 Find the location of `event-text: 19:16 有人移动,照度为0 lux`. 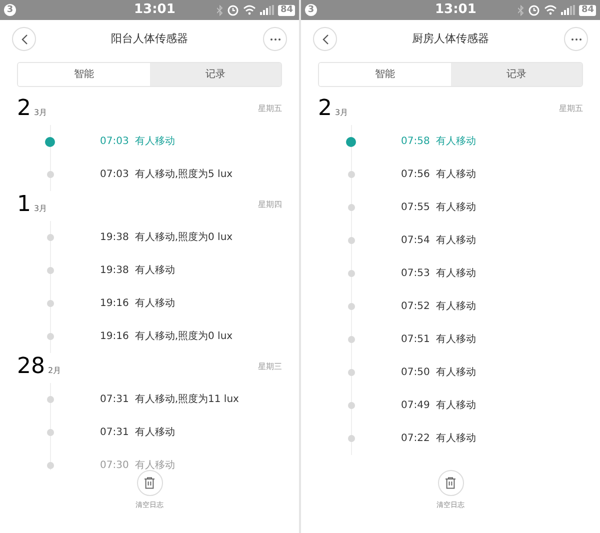

event-text: 19:16 有人移动,照度为0 lux is located at coordinates (166, 337).